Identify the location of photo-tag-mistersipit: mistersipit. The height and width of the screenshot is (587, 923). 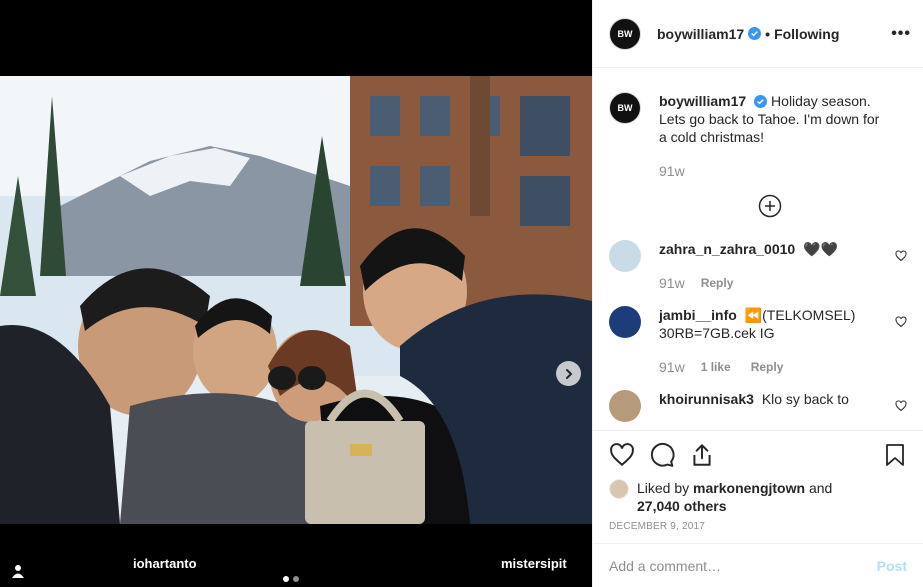
(534, 563).